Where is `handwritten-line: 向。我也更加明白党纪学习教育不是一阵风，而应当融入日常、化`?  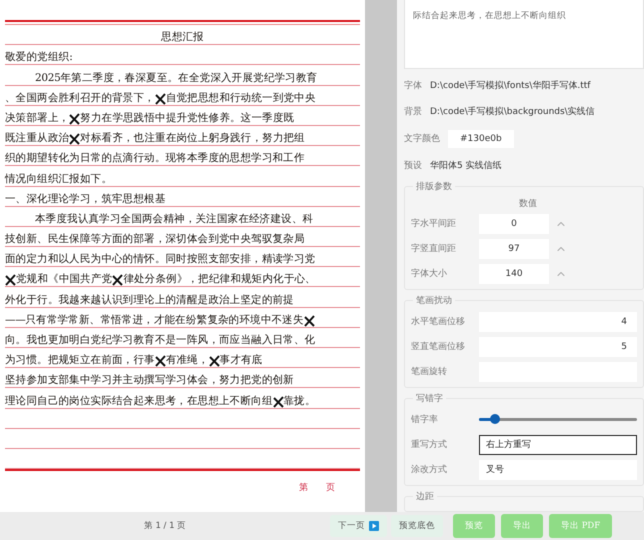 handwritten-line: 向。我也更加明白党纪学习教育不是一阵风，而应当融入日常、化 is located at coordinates (160, 340).